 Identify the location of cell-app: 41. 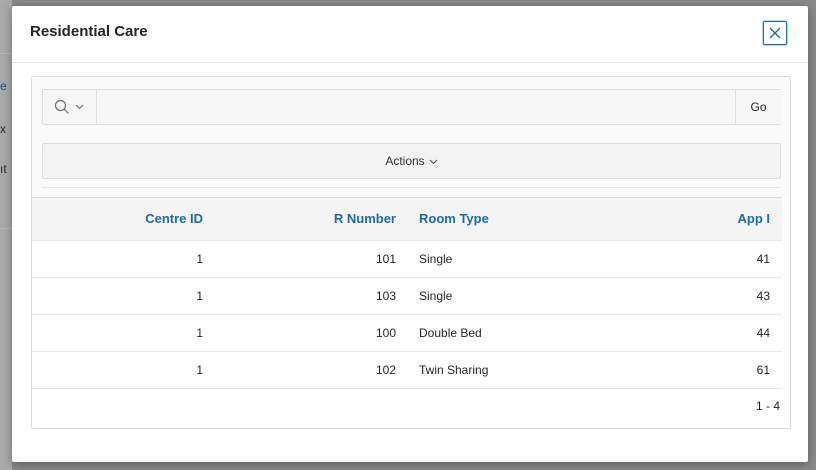
(763, 259).